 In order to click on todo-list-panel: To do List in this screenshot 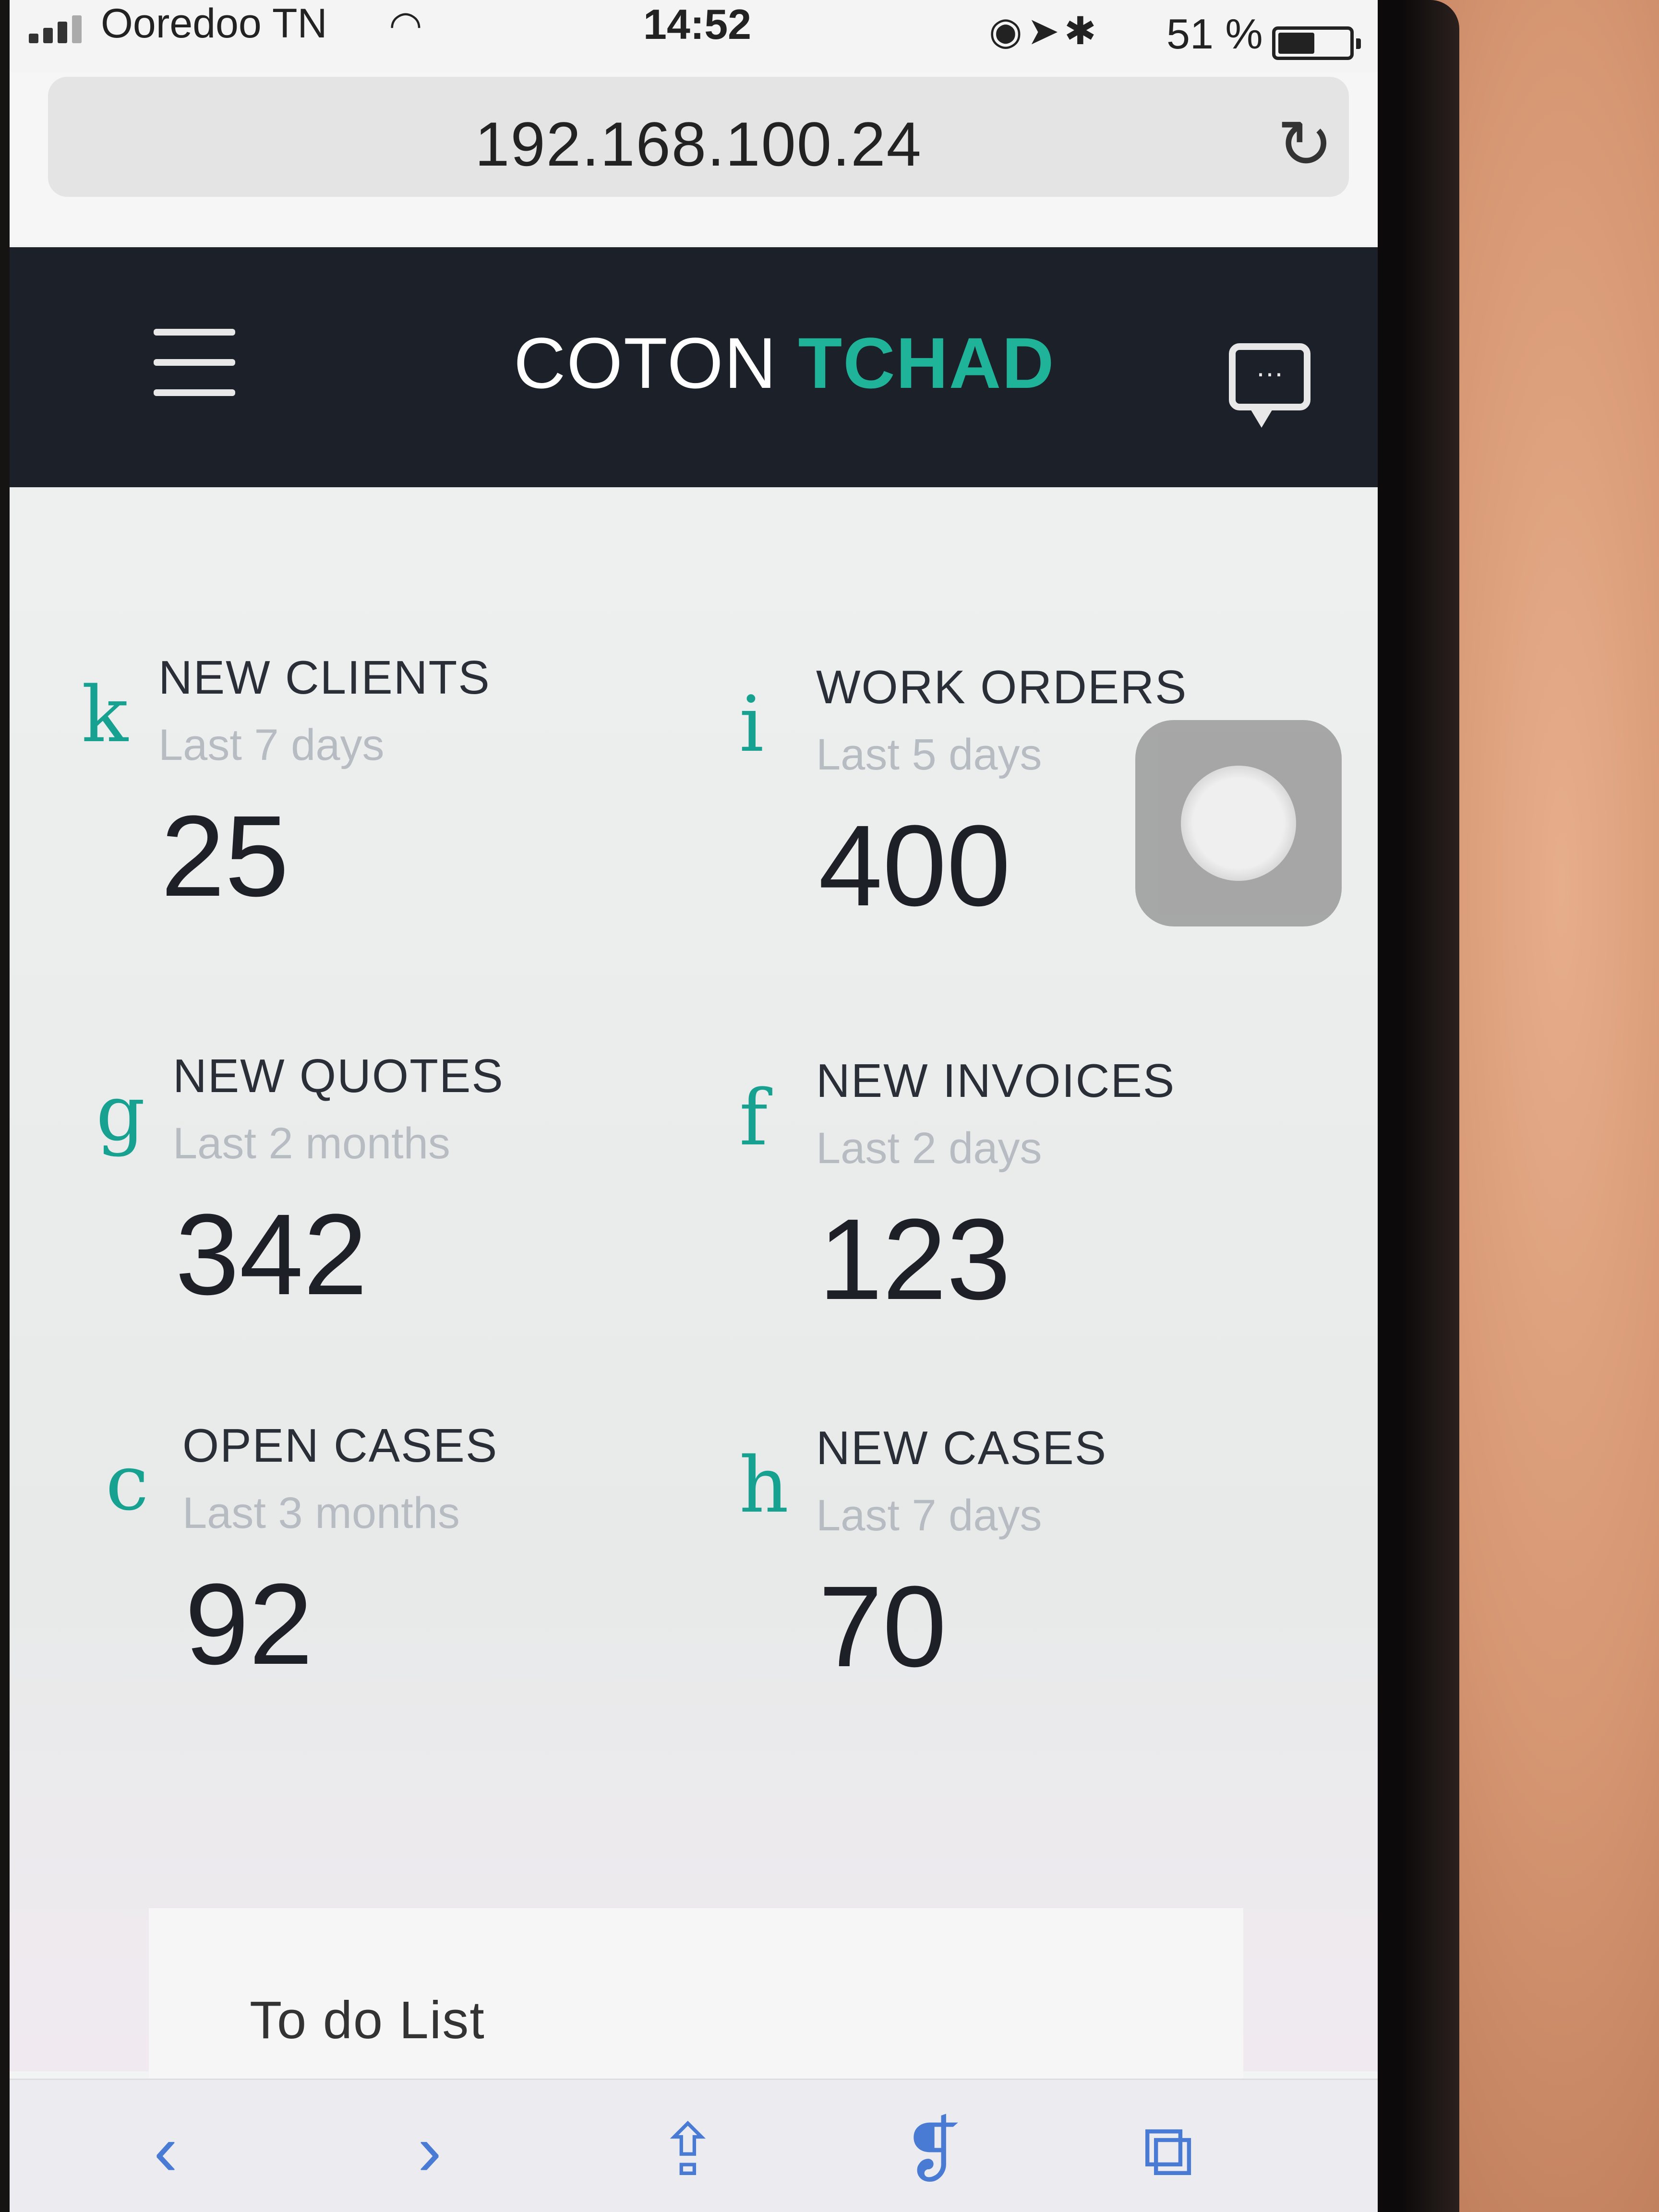, I will do `click(696, 2004)`.